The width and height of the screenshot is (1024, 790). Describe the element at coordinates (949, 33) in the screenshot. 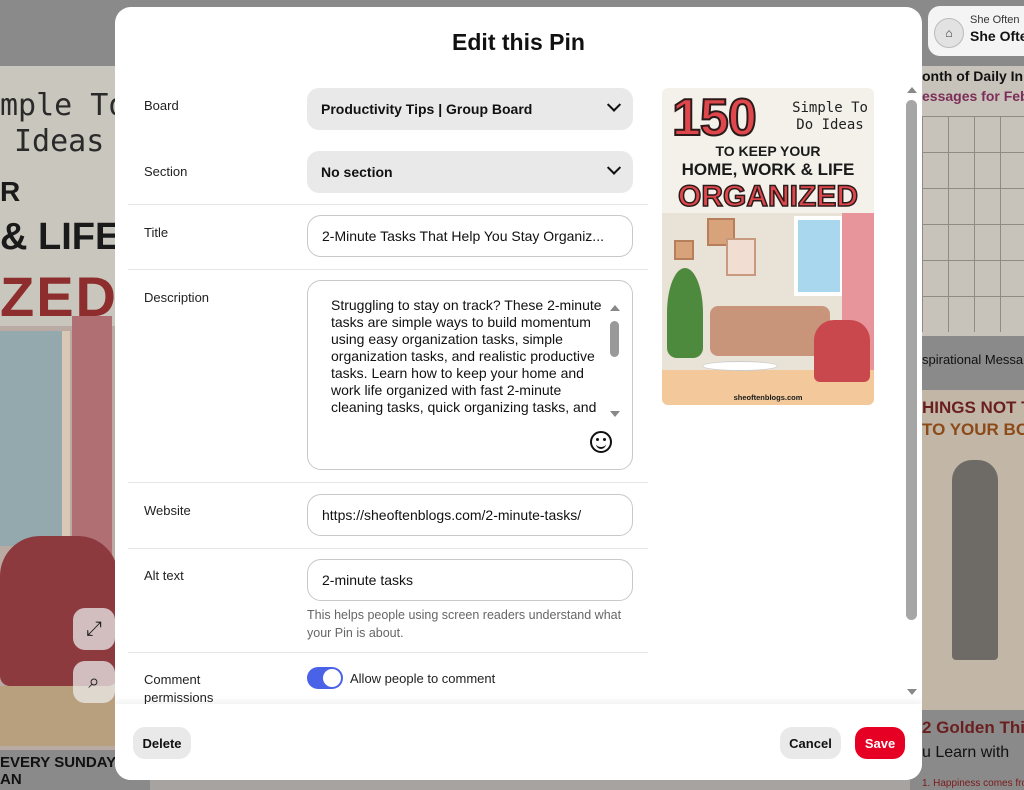

I see `avatar: ⌂` at that location.